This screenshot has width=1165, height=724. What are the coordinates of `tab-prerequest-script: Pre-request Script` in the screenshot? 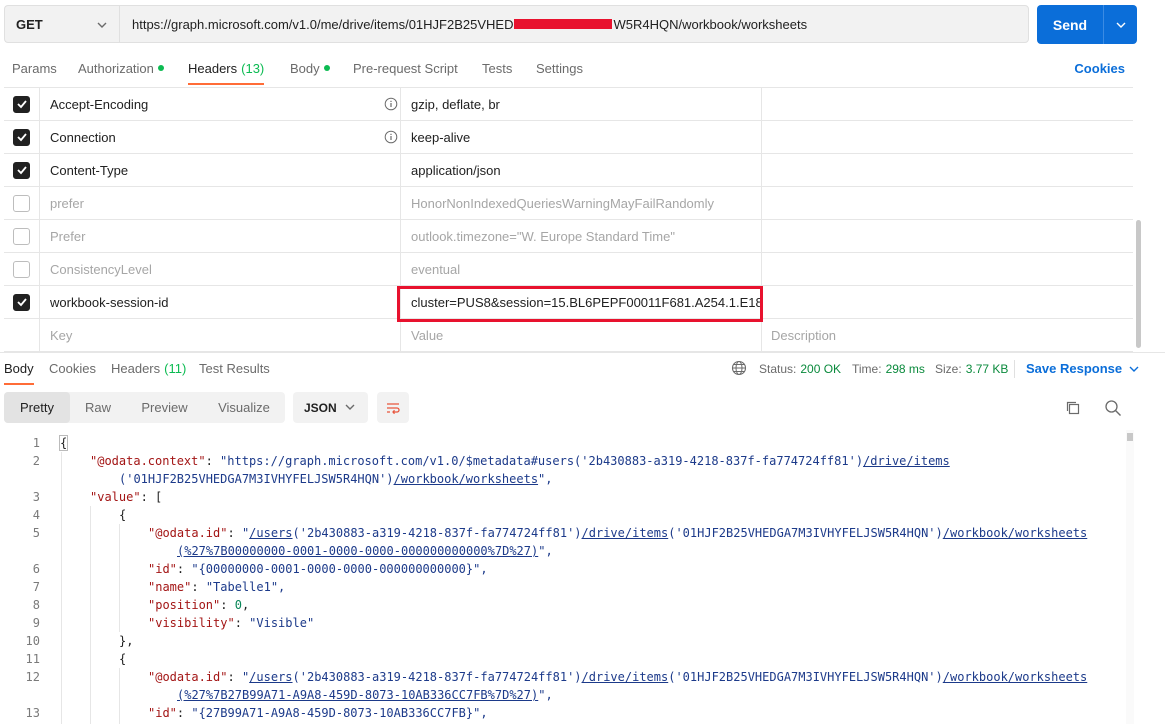 It's located at (405, 68).